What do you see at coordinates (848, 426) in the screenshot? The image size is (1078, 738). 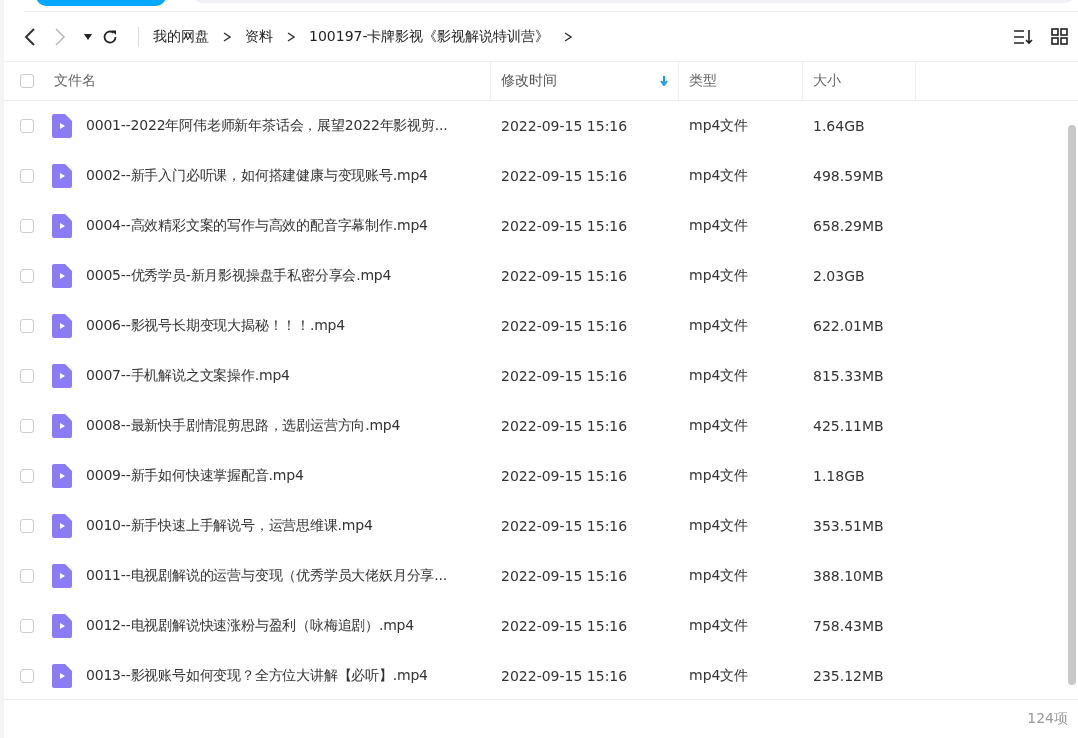 I see `file-size: 425.11MB` at bounding box center [848, 426].